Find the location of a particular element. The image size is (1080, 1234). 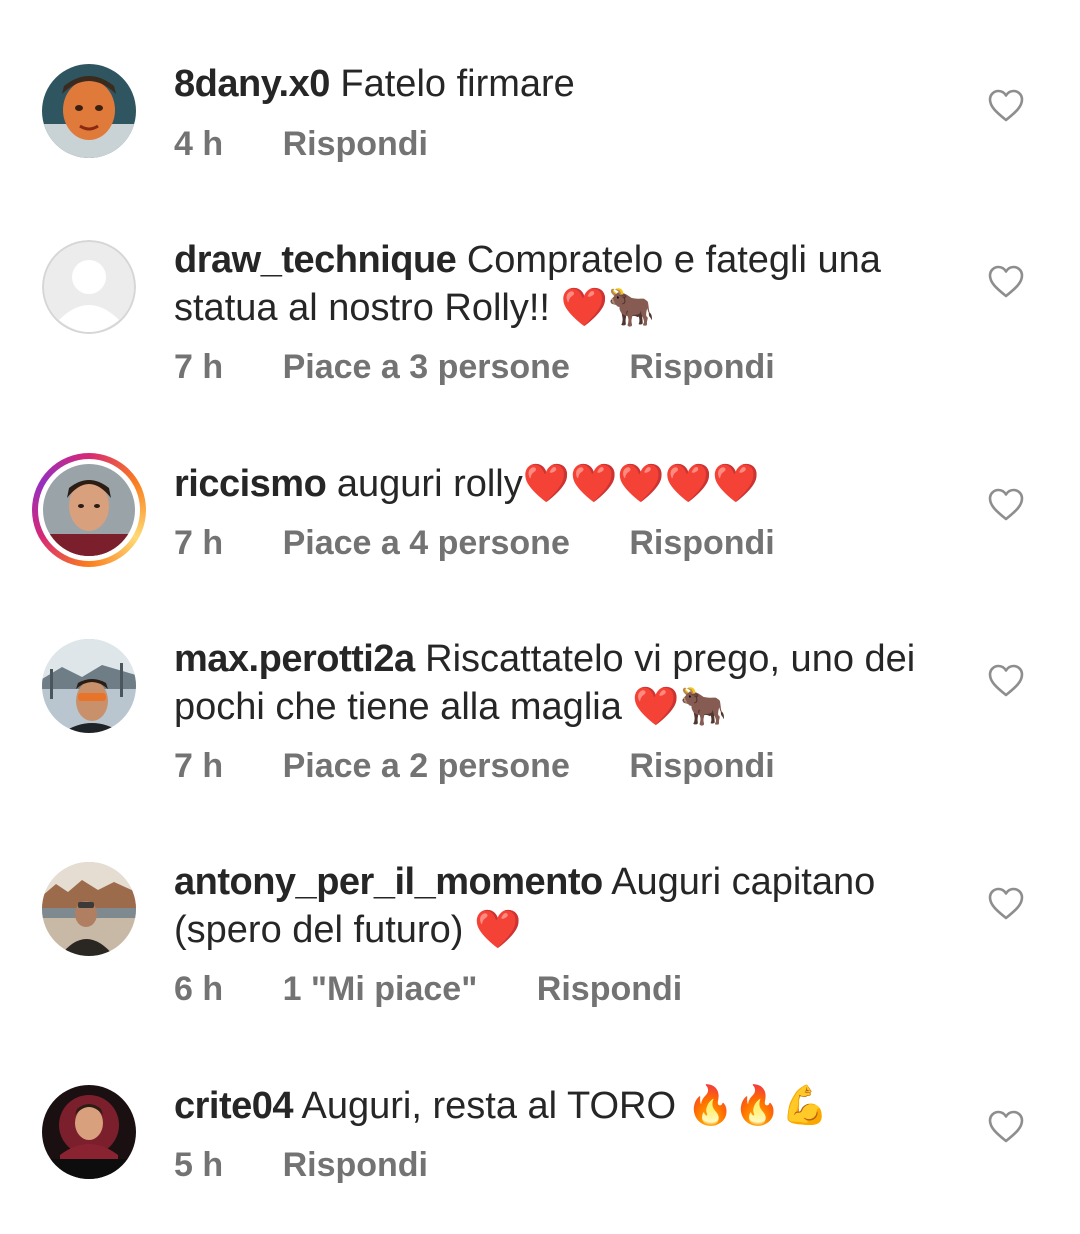

comment-username: draw_technique is located at coordinates (315, 260).